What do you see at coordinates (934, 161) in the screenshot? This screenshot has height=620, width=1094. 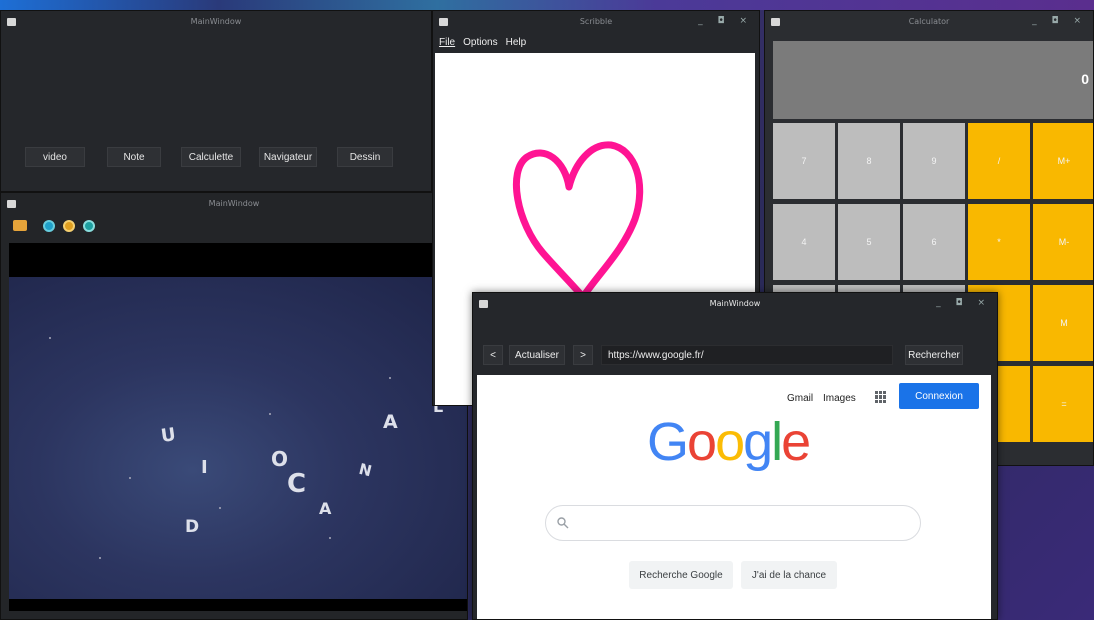 I see `key-9: 9` at bounding box center [934, 161].